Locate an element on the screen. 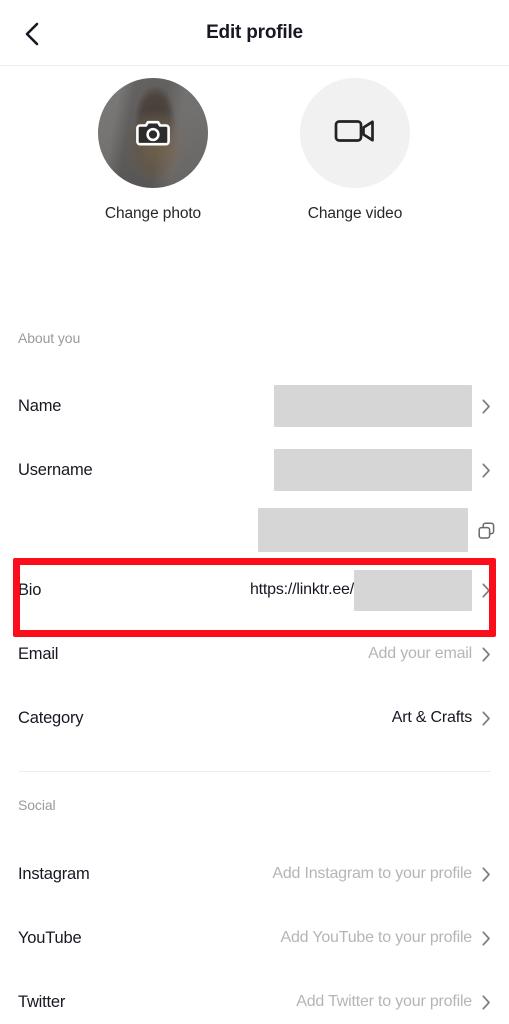  bio-value: https://linktr.ee/ is located at coordinates (360, 590).